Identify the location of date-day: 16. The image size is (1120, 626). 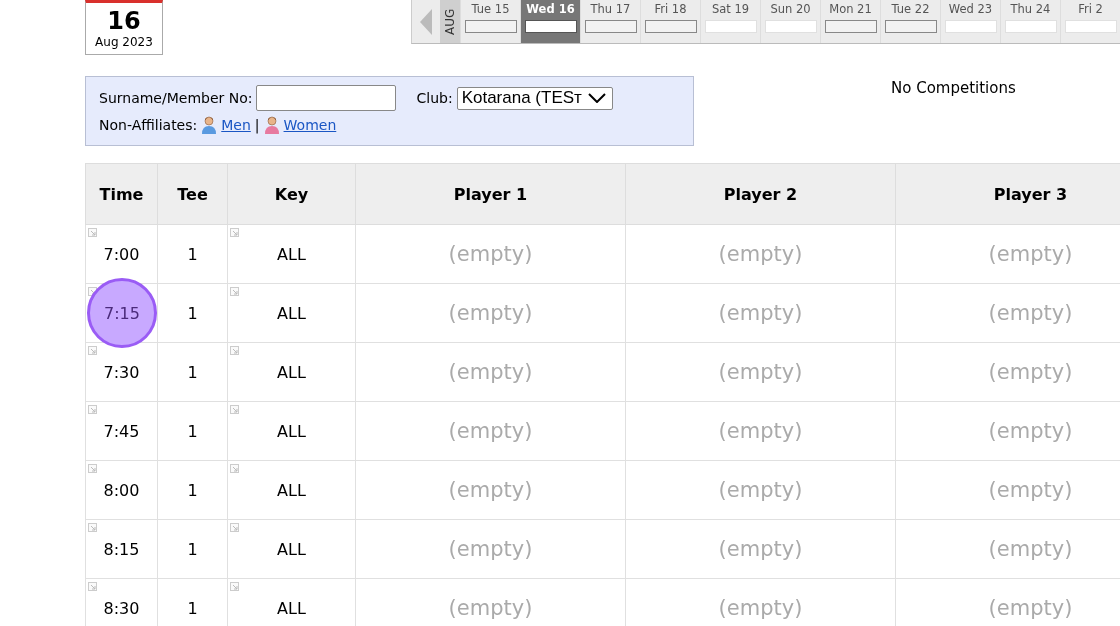
(124, 20).